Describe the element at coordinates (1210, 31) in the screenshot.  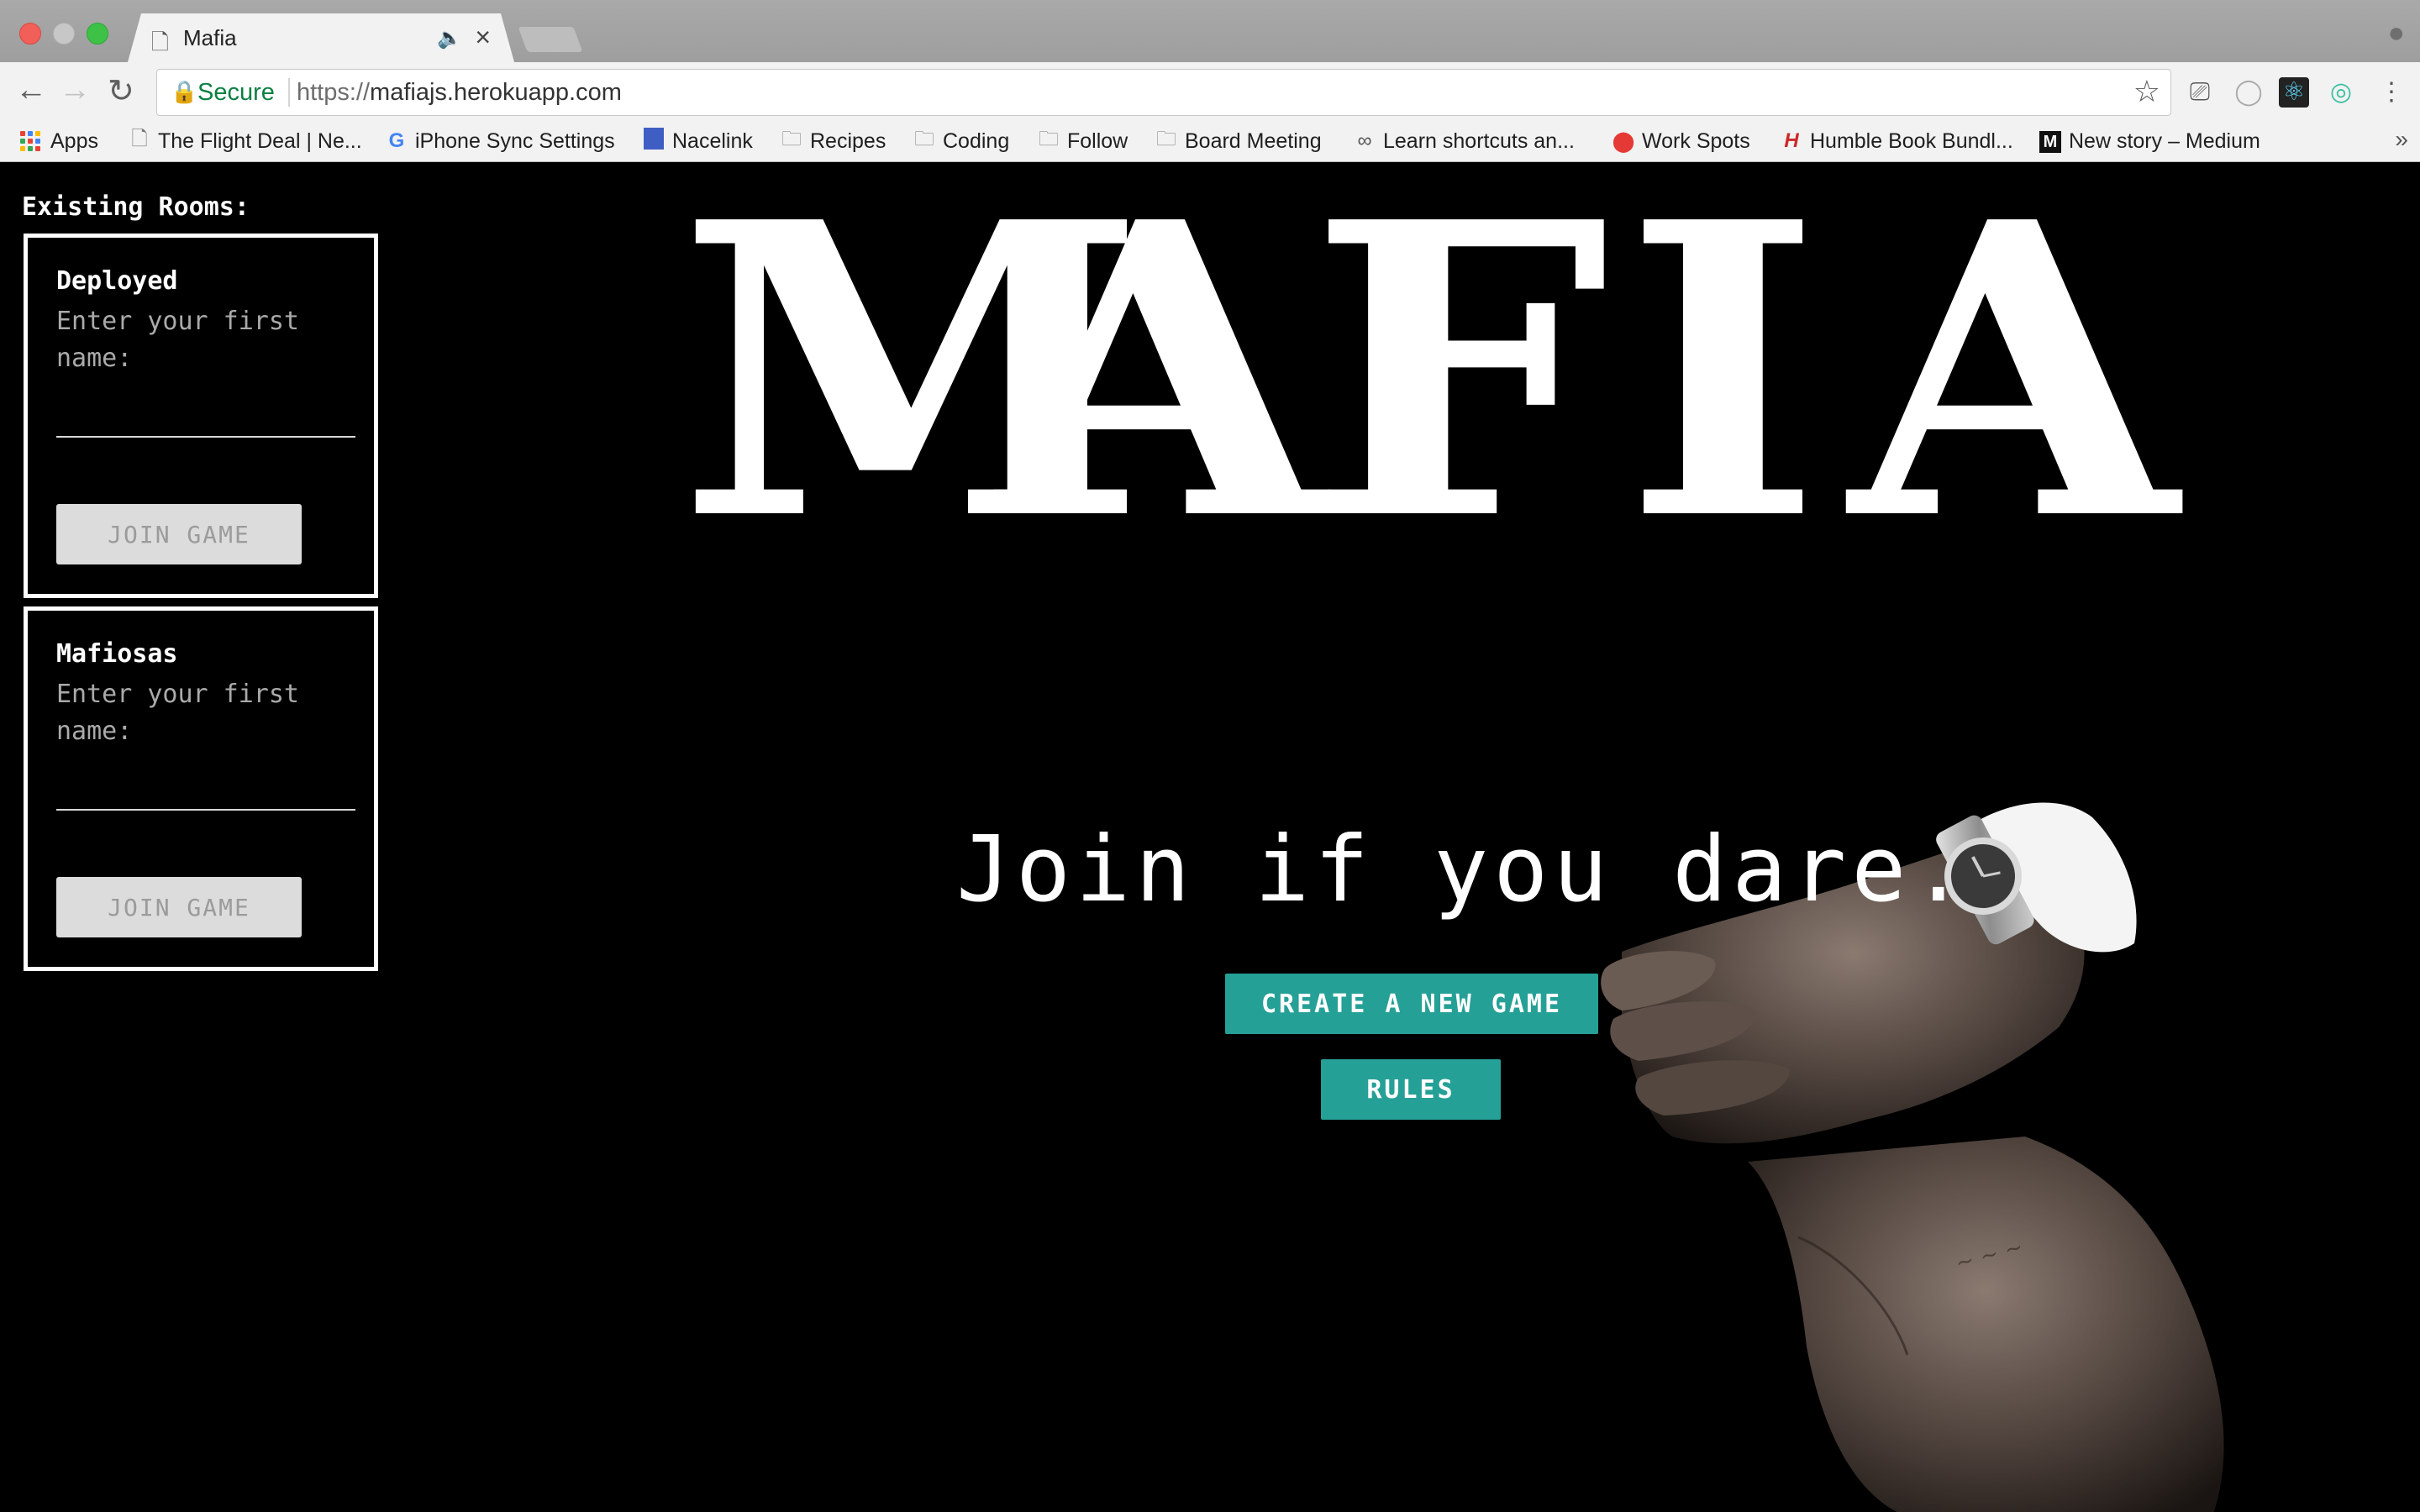
I see `browser-tab-strip: 🗋 Mafia 🔈 × ●` at that location.